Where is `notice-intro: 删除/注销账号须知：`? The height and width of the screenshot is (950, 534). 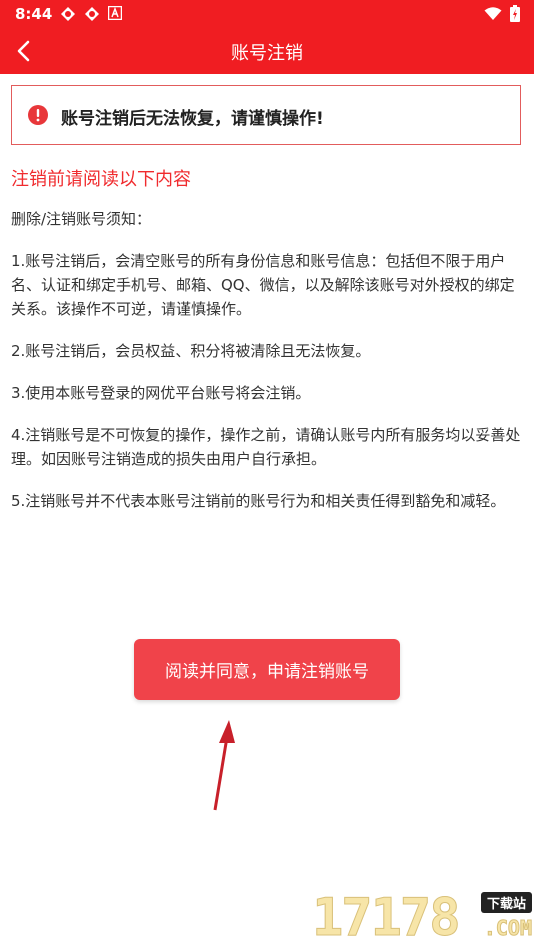 notice-intro: 删除/注销账号须知： is located at coordinates (81, 219).